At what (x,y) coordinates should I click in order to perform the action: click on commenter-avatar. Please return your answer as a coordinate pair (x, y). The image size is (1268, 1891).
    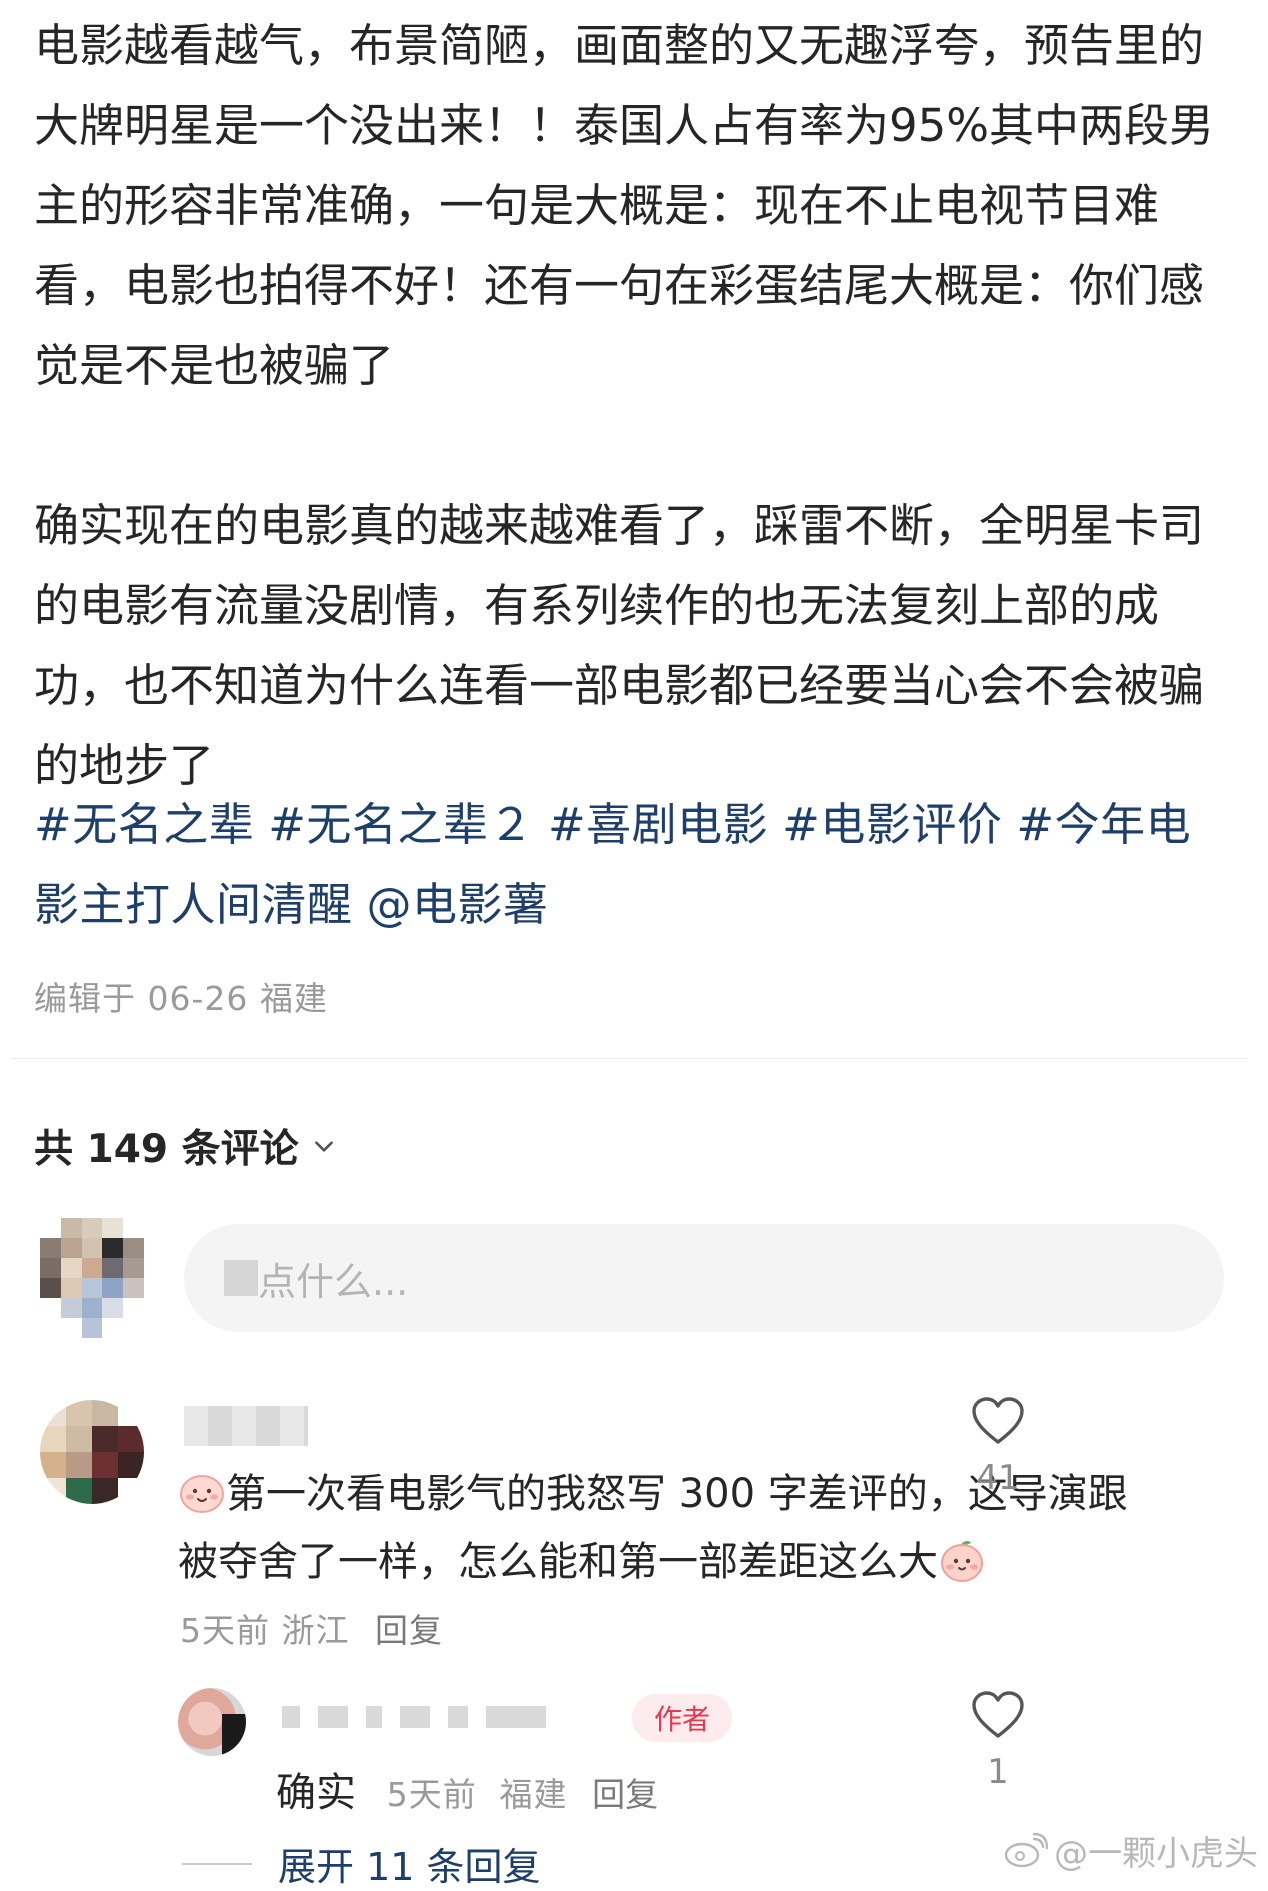
    Looking at the image, I should click on (92, 1452).